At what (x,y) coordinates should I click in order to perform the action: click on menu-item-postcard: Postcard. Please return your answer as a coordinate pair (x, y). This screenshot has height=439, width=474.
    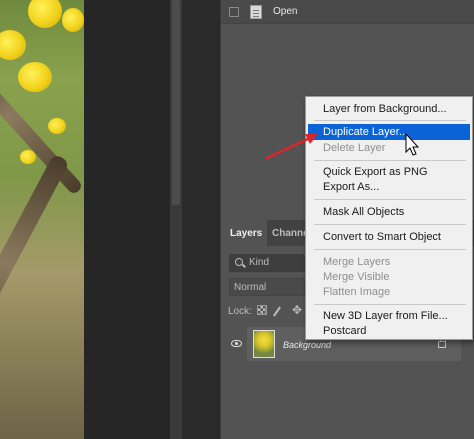
    Looking at the image, I should click on (389, 331).